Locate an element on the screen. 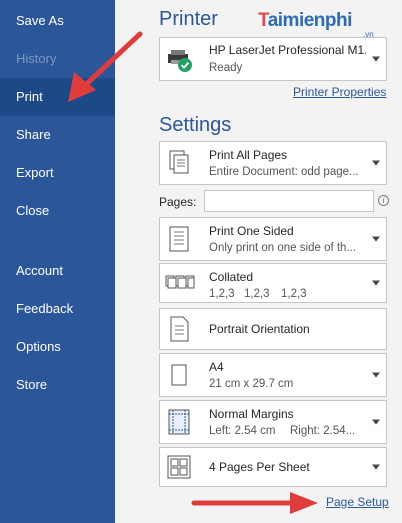 This screenshot has width=402, height=523. collation-main: Collated is located at coordinates (231, 277).